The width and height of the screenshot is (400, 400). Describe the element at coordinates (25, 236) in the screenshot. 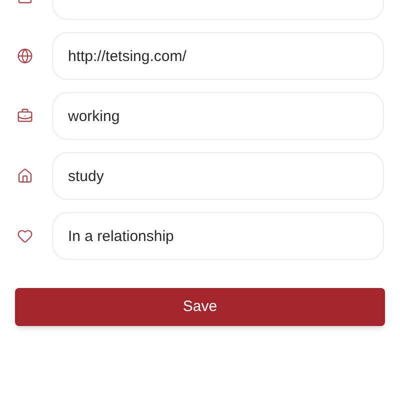

I see `heart-icon` at that location.